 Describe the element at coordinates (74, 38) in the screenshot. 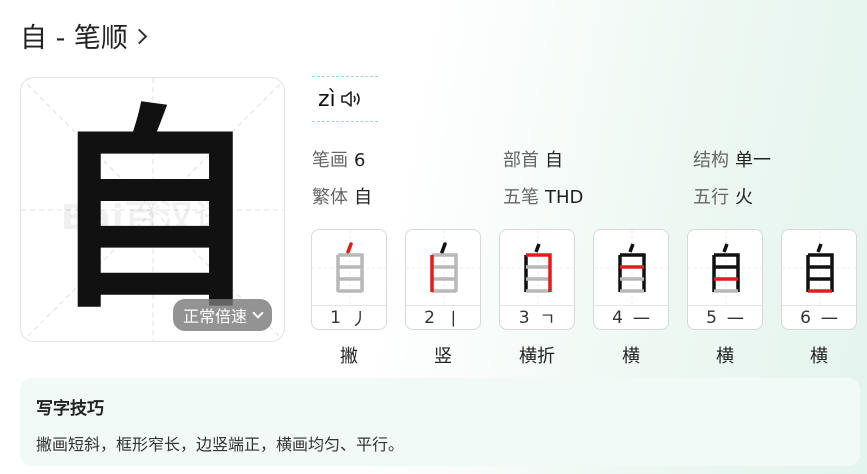

I see `page-title-text: 自 - 笔顺` at that location.